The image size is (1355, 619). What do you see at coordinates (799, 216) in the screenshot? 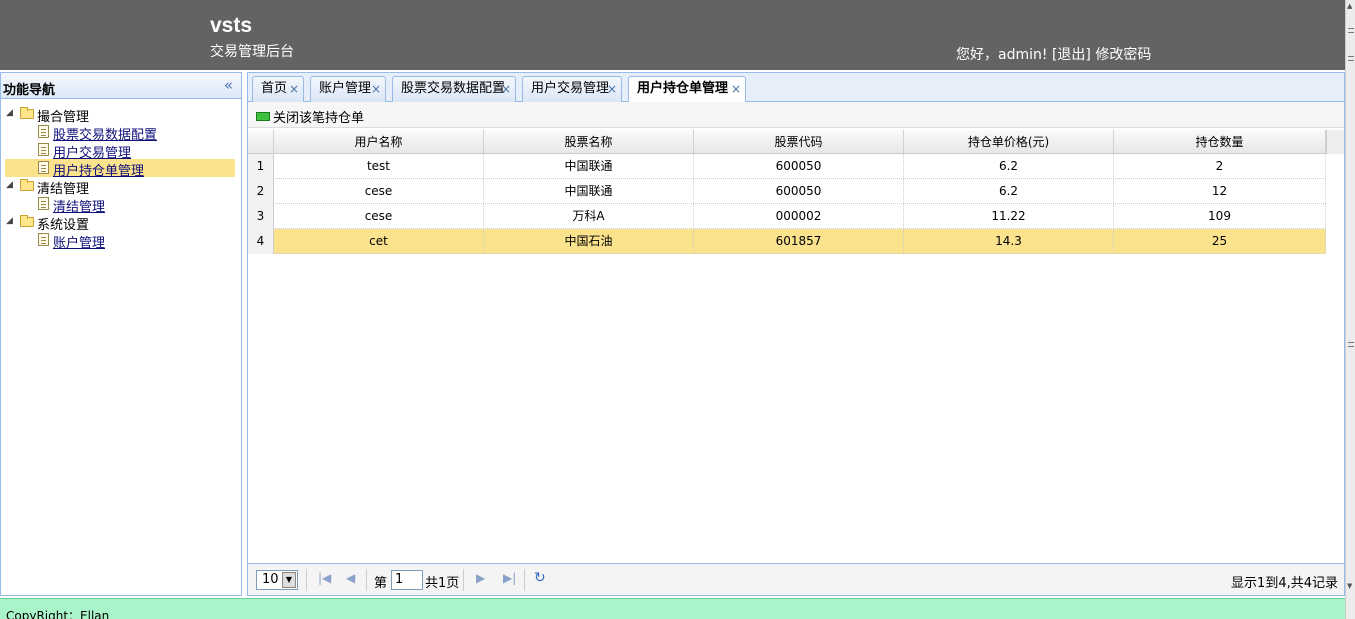
I see `cell-code: 000002` at bounding box center [799, 216].